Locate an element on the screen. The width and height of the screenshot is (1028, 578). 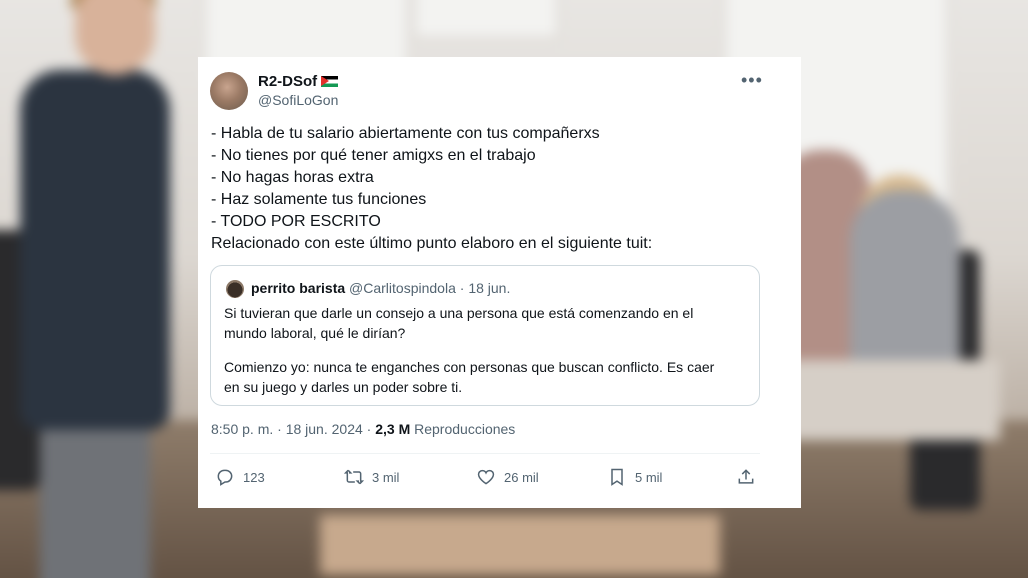
quoted-line: en su juego y darles un poder sobre ti. is located at coordinates (343, 387).